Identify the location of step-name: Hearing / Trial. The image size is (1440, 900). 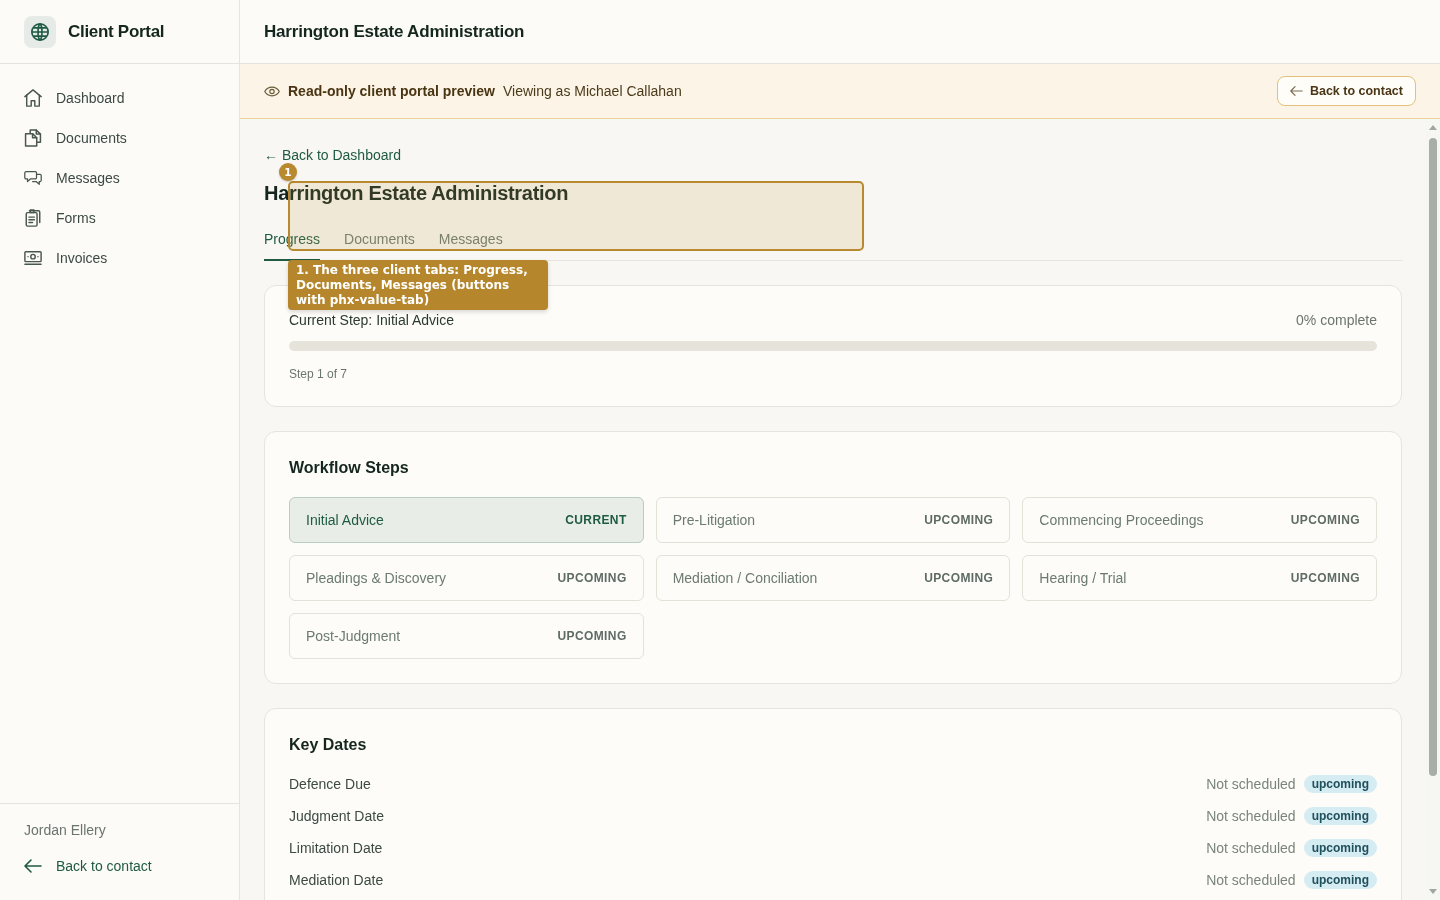
(1083, 578).